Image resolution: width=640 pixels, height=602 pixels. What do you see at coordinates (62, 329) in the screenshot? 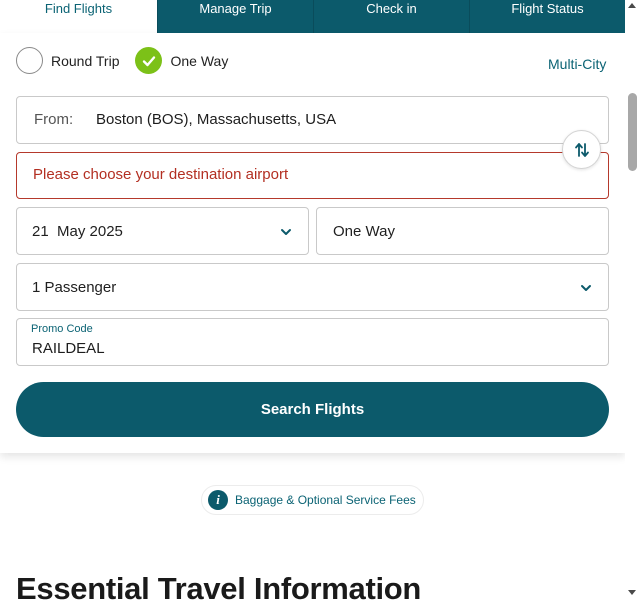
I see `promo-code-label: Promo Code` at bounding box center [62, 329].